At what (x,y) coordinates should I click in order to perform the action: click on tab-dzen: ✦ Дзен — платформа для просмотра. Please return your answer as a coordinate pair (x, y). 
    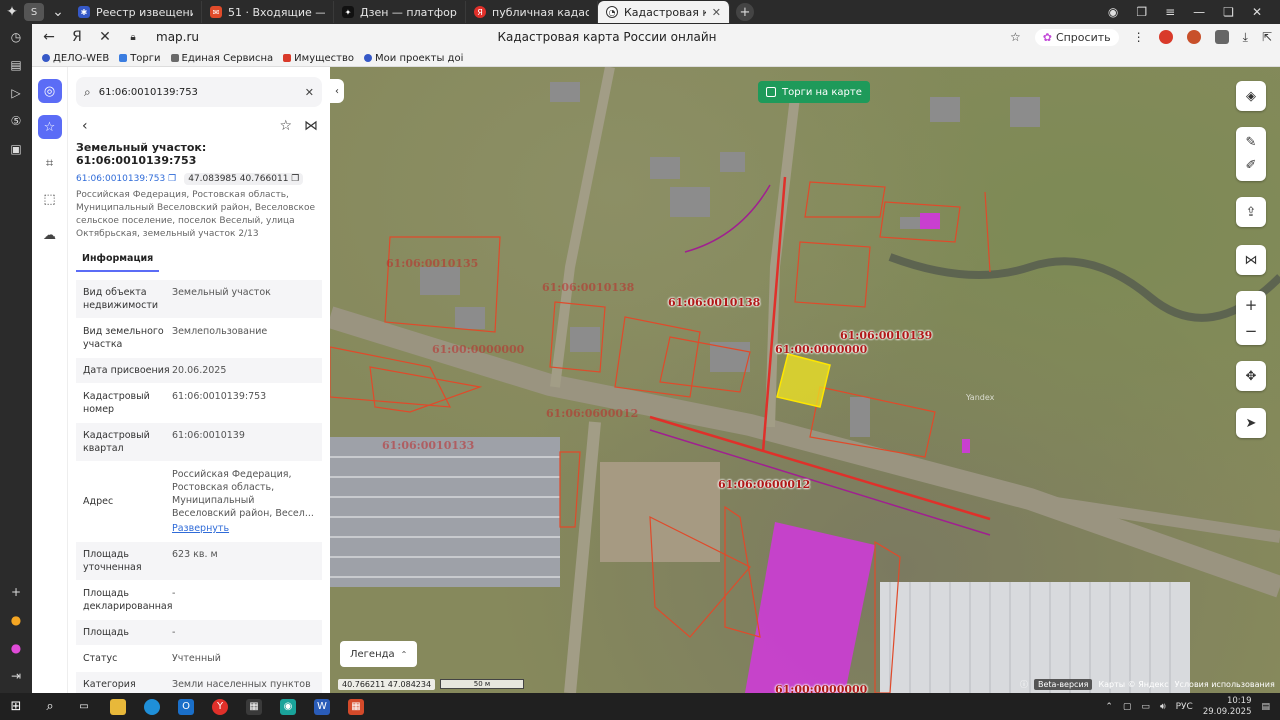
    Looking at the image, I should click on (400, 12).